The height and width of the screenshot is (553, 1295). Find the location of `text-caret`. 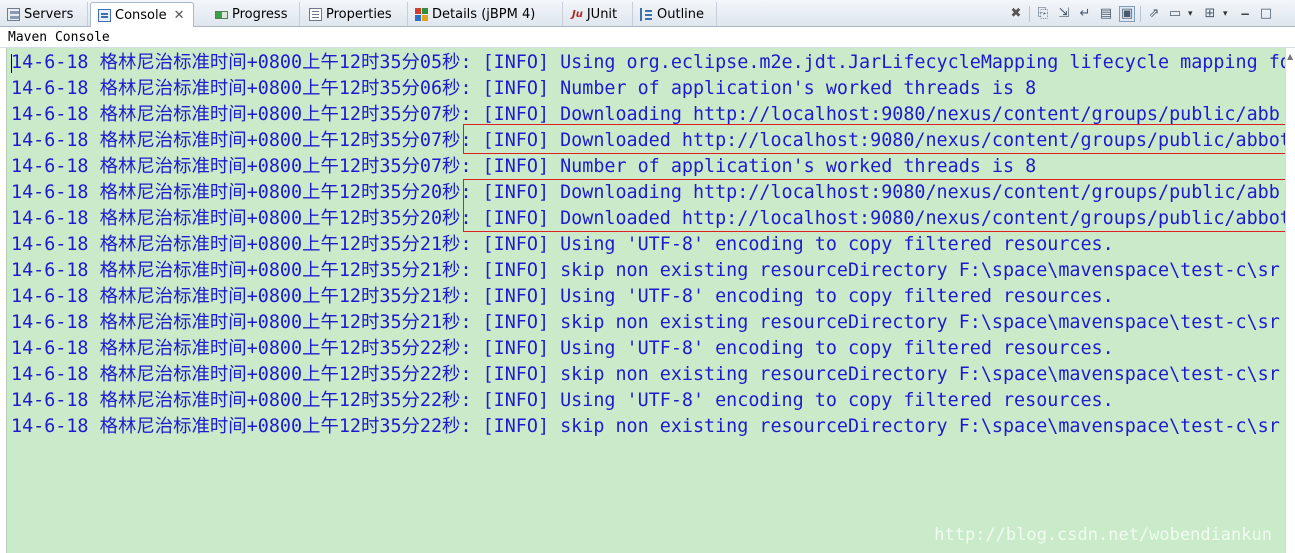

text-caret is located at coordinates (11, 63).